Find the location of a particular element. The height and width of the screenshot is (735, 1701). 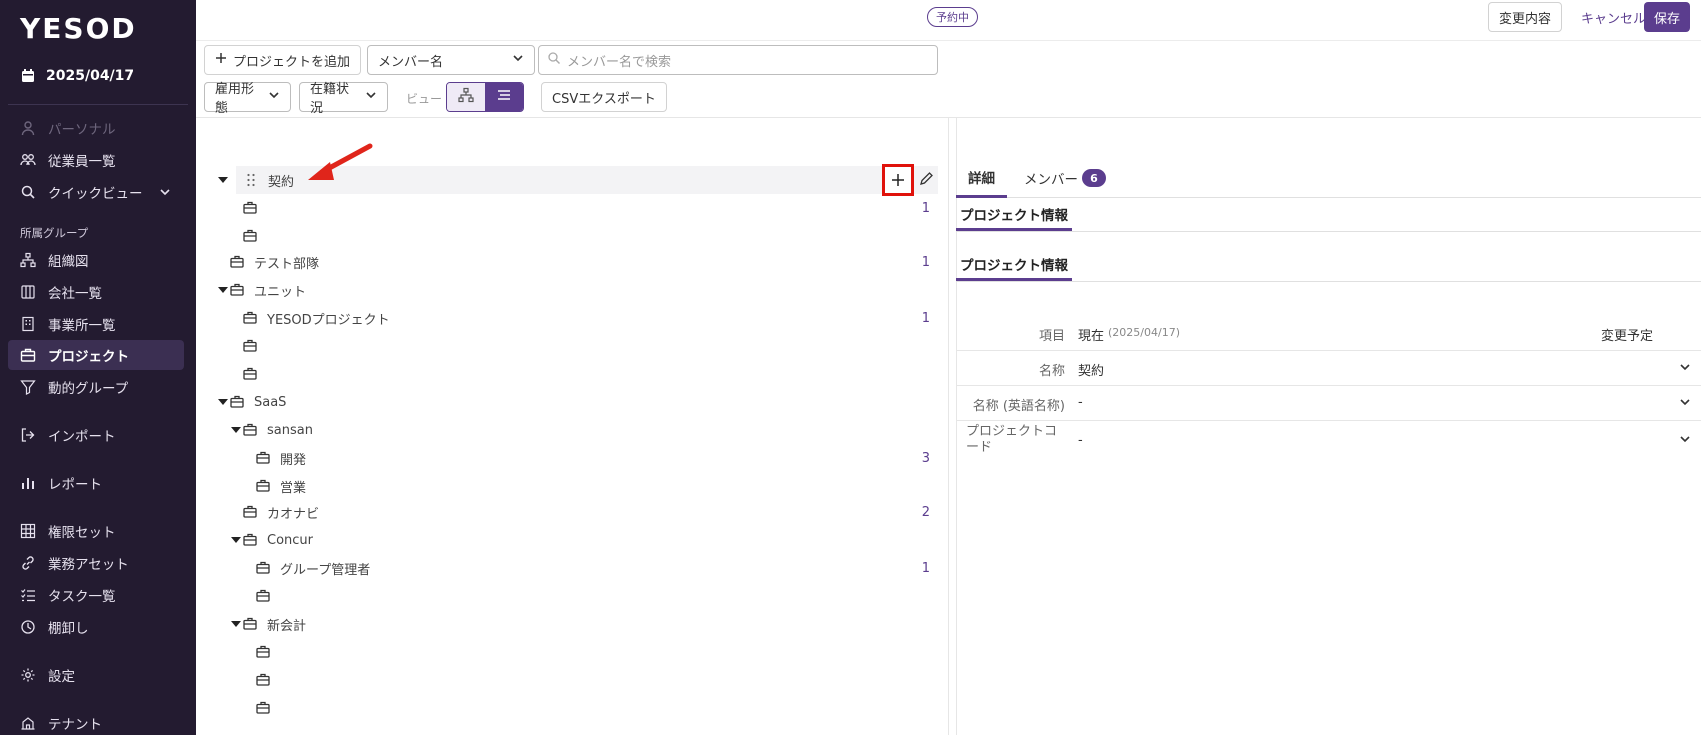

tree-row: 開発 3 is located at coordinates (567, 458).